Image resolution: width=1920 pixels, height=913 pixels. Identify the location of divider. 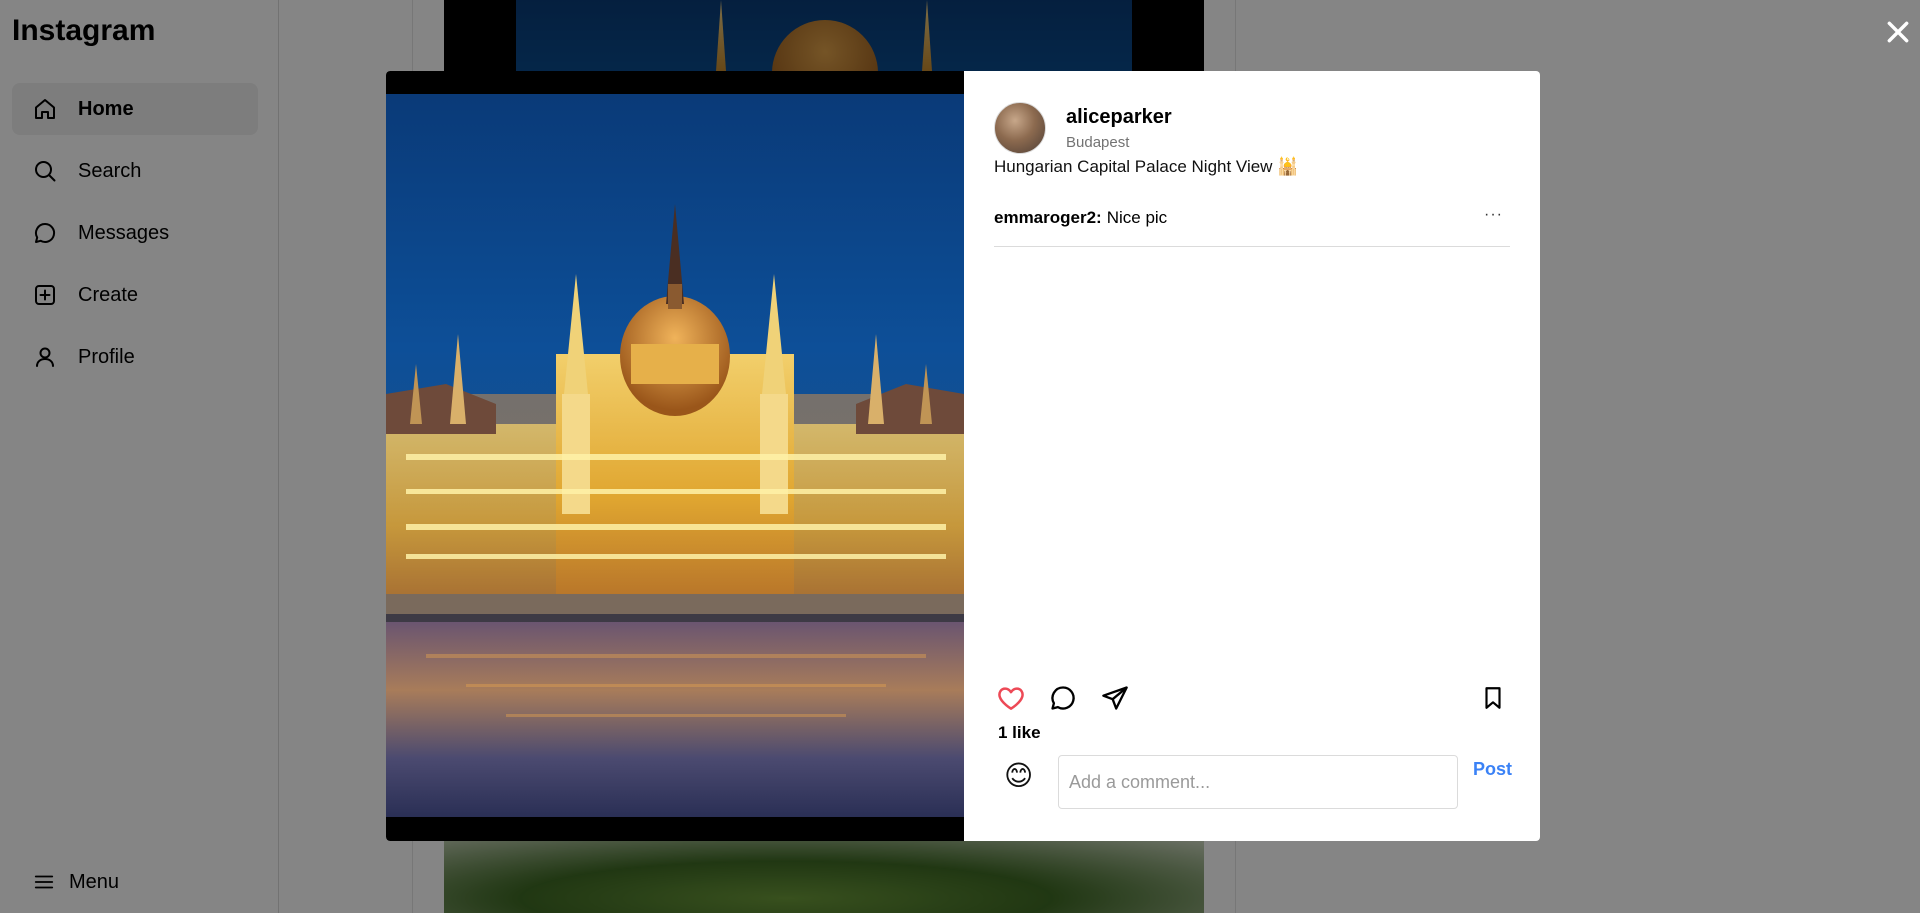
(1252, 246).